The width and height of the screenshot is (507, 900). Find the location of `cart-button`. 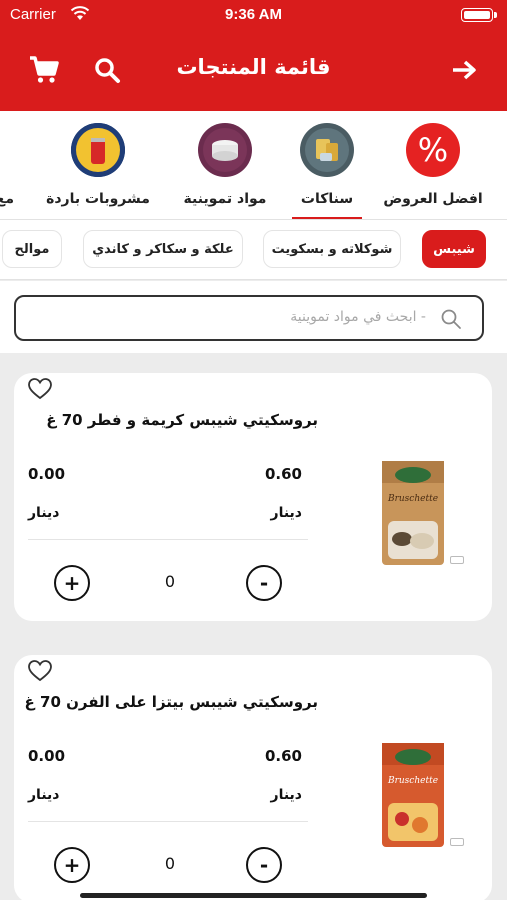

cart-button is located at coordinates (44, 70).